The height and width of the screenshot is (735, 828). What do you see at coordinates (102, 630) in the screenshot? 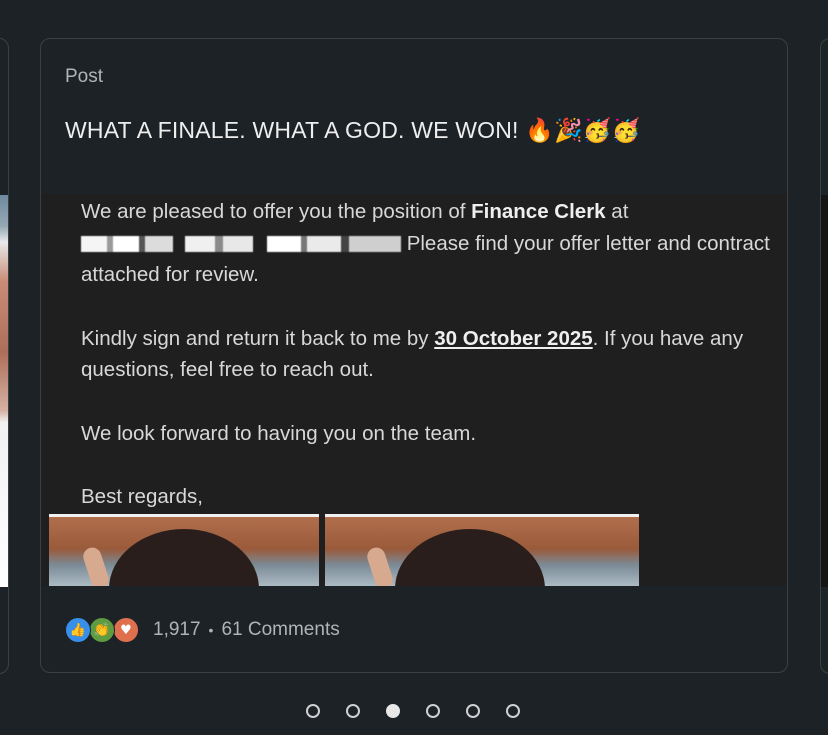
I see `clap-icon: 👏` at bounding box center [102, 630].